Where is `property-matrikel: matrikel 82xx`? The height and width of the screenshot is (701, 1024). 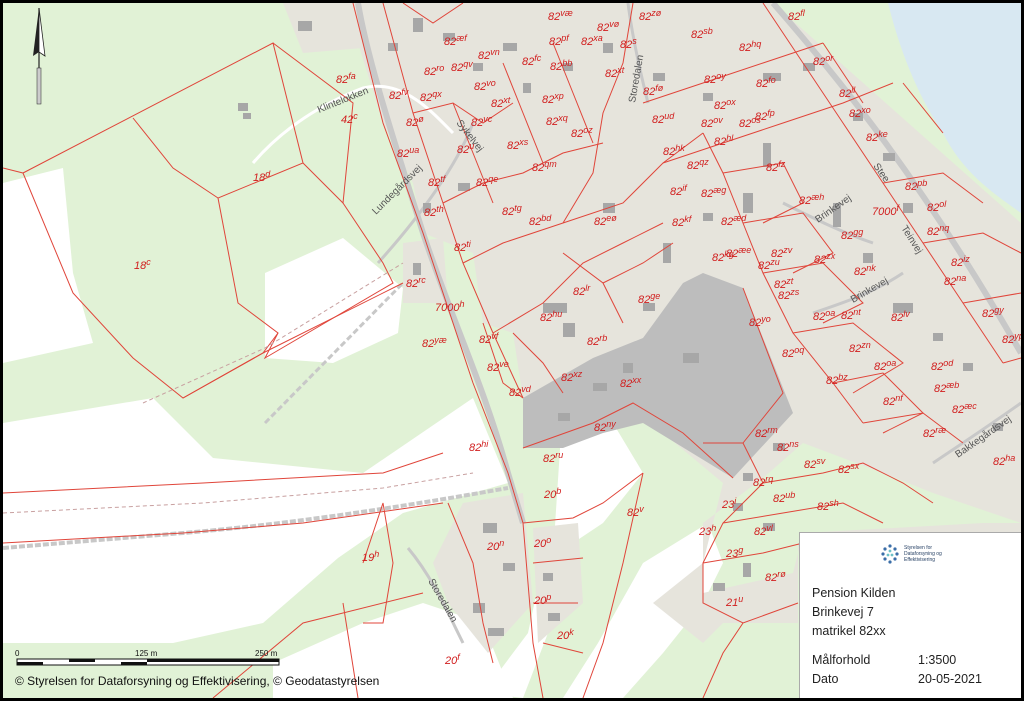
property-matrikel: matrikel 82xx is located at coordinates (849, 631).